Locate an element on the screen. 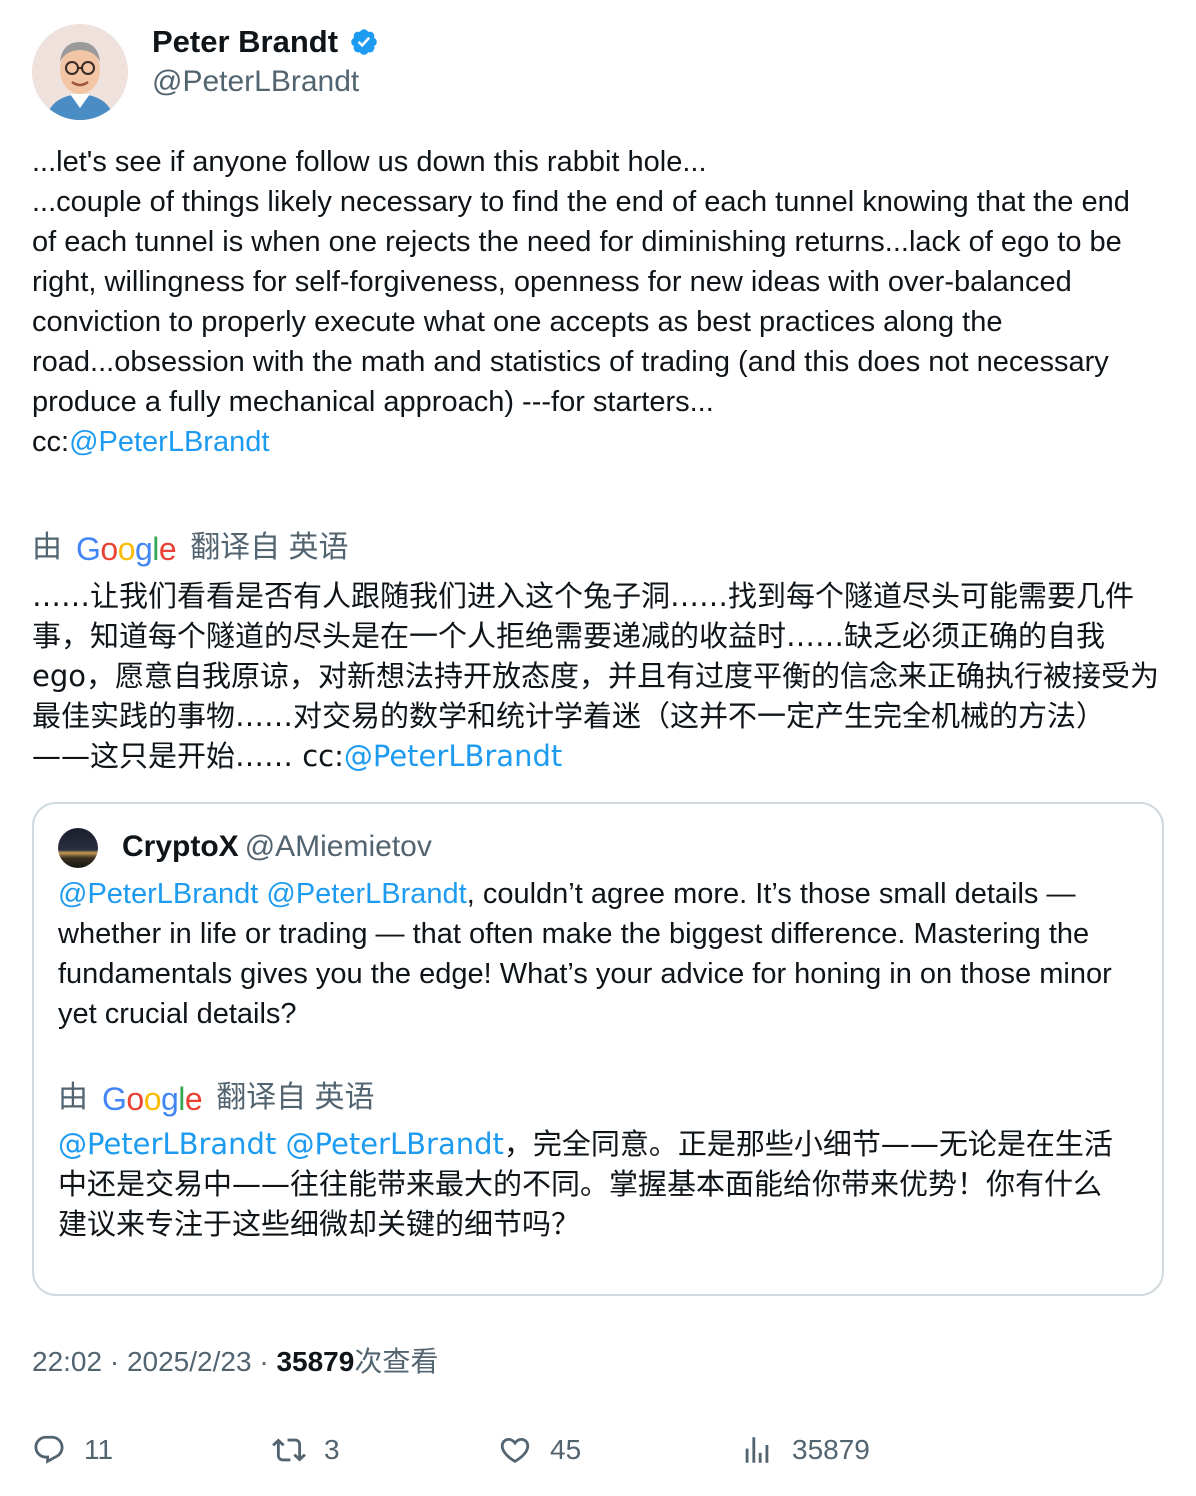 This screenshot has height=1496, width=1196. verified-badge-icon is located at coordinates (364, 42).